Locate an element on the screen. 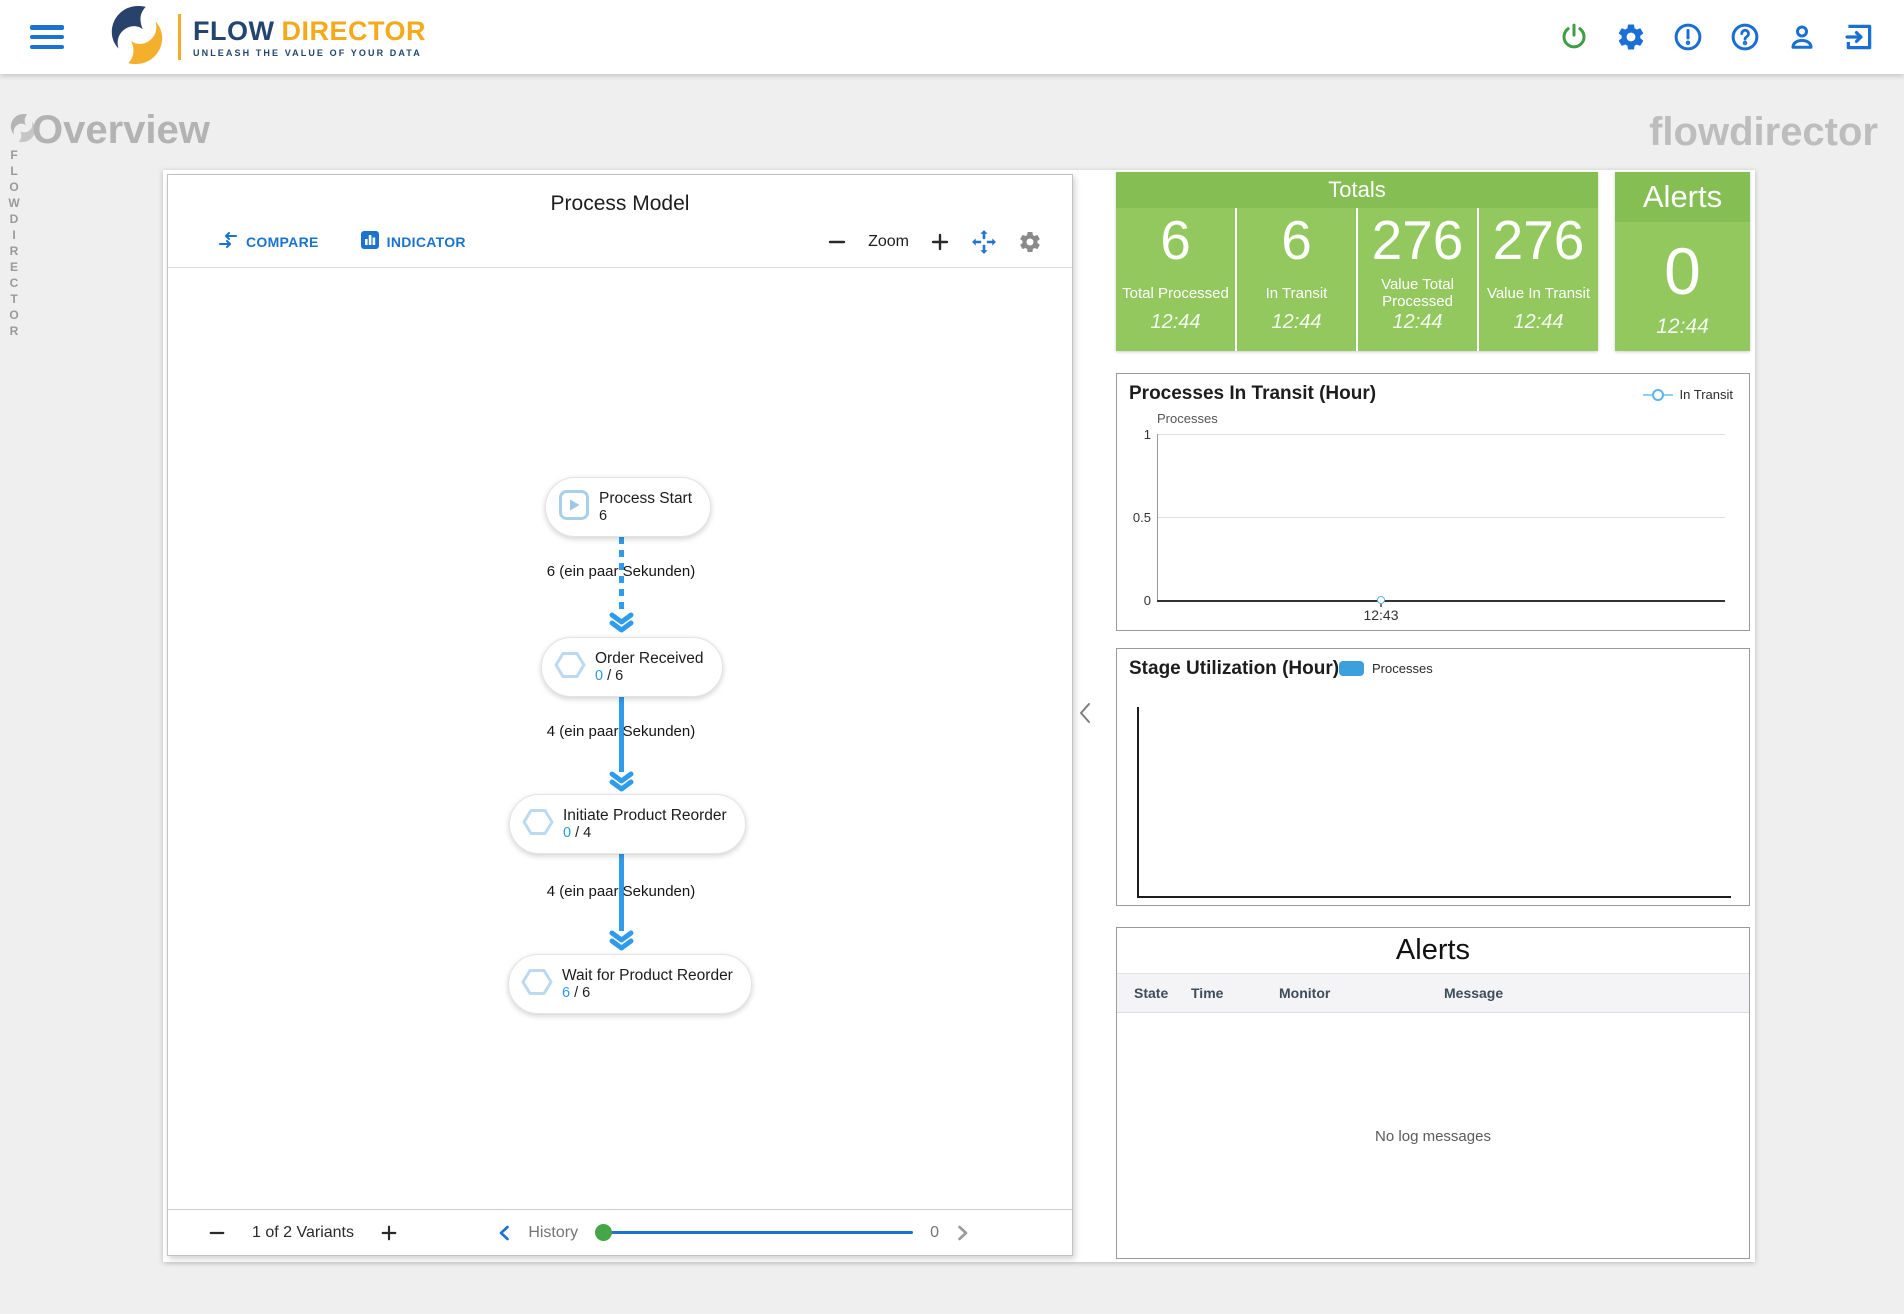  brand-word-flow: FLOW is located at coordinates (234, 30).